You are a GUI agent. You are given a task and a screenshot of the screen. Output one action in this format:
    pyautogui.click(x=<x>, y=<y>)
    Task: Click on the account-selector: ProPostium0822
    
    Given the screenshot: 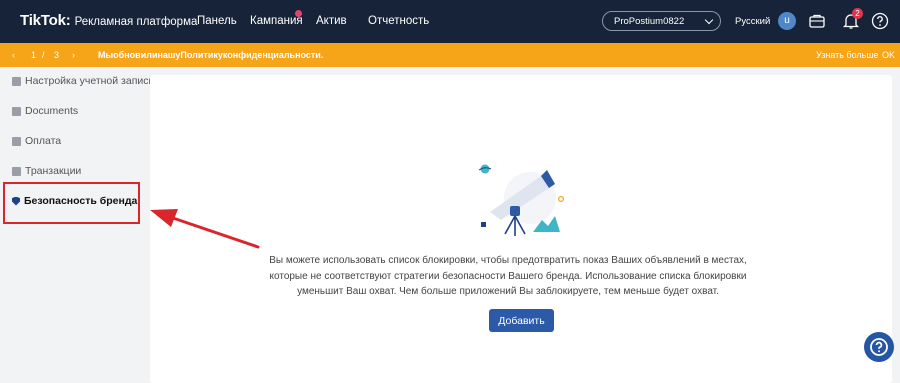 What is the action you would take?
    pyautogui.click(x=661, y=21)
    